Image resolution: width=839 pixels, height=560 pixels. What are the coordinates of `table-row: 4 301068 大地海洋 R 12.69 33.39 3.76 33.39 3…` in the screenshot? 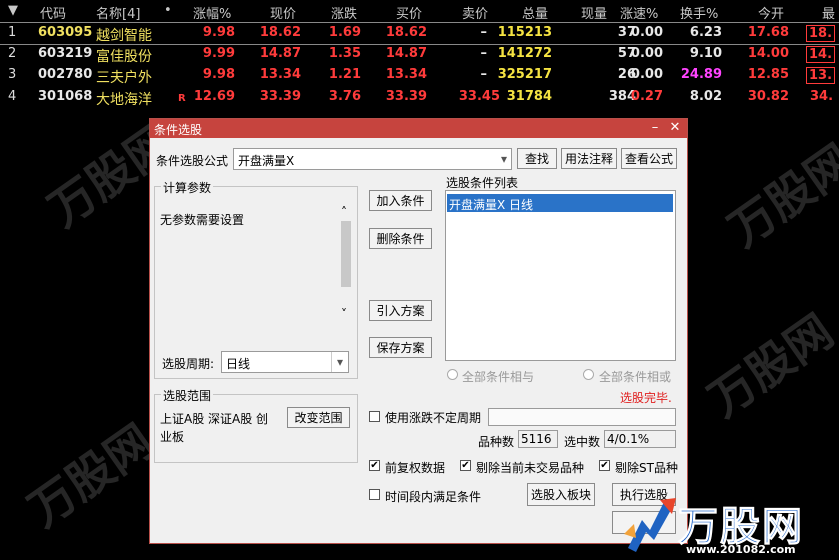 It's located at (419, 97).